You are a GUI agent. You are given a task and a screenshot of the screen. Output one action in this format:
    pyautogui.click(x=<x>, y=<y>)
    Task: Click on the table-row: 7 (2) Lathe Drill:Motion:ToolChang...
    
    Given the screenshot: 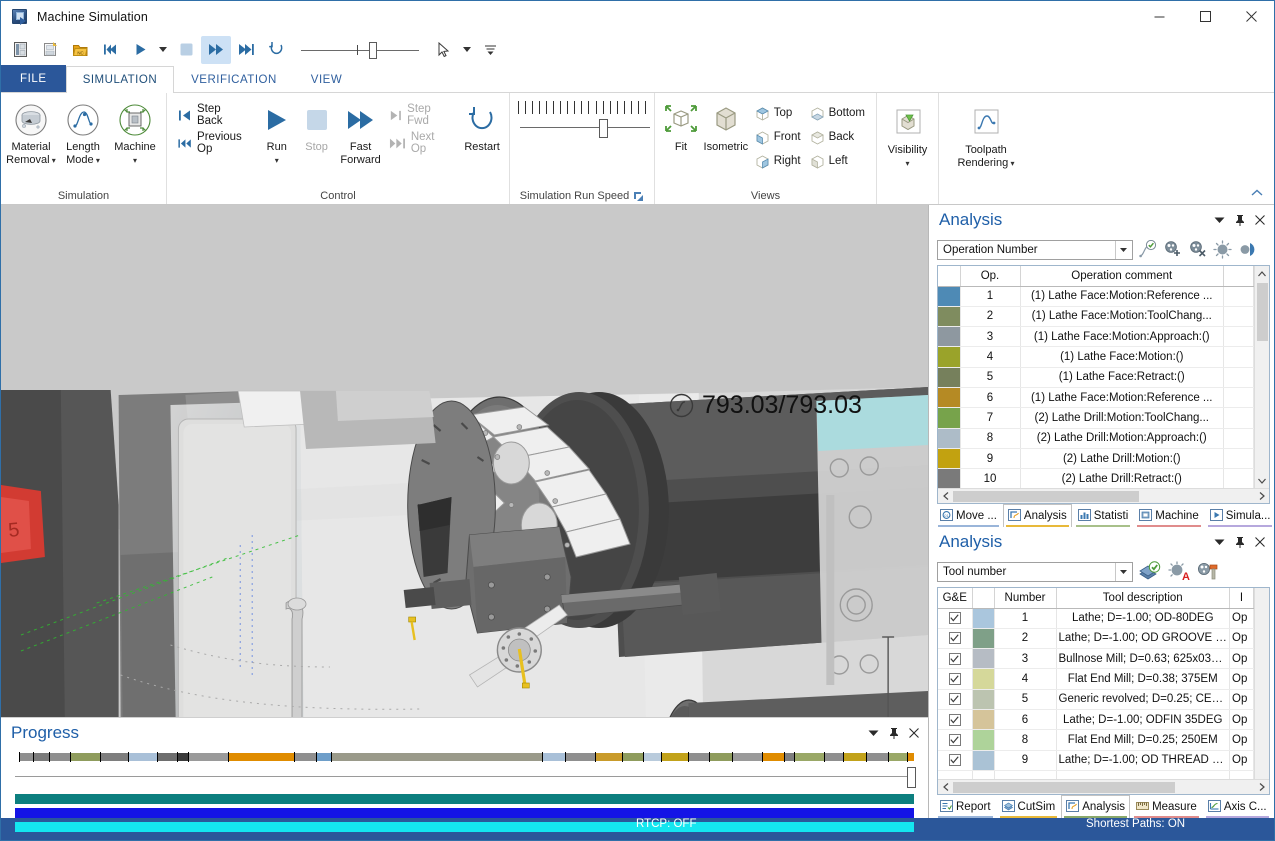 What is the action you would take?
    pyautogui.click(x=1096, y=418)
    